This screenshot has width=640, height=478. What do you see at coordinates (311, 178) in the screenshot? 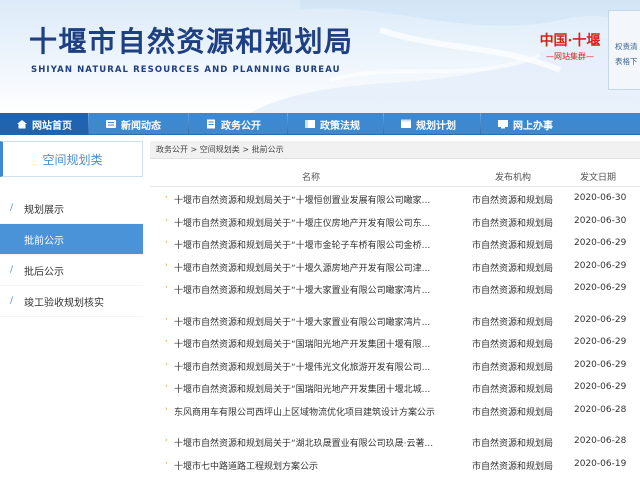
I see `column-header-name: 名称` at bounding box center [311, 178].